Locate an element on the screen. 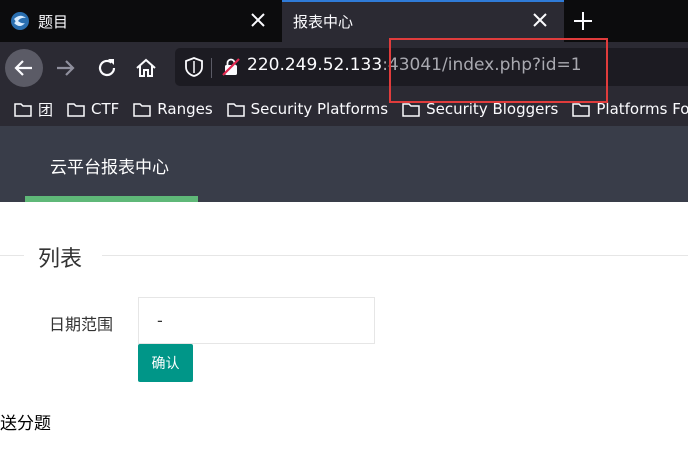 This screenshot has width=688, height=469. forward-button is located at coordinates (65, 68).